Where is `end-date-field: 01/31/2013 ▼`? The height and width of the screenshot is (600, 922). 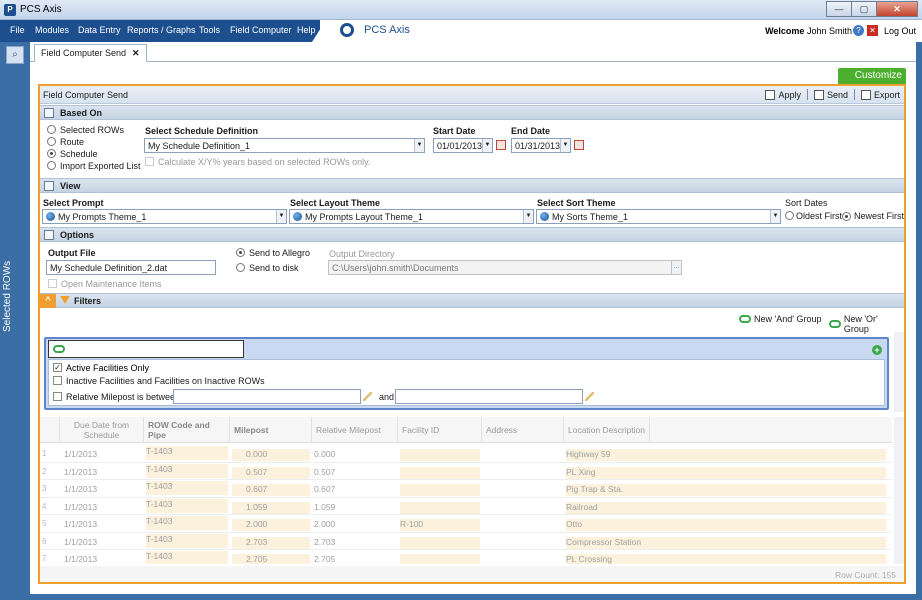 end-date-field: 01/31/2013 ▼ is located at coordinates (541, 145).